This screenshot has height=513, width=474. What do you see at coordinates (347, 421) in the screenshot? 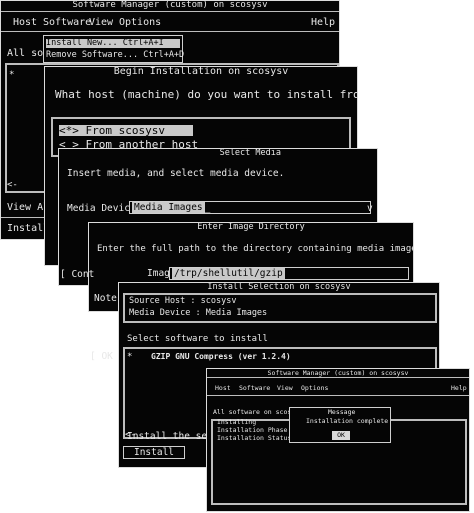
I see `message-text: Installation complete` at bounding box center [347, 421].